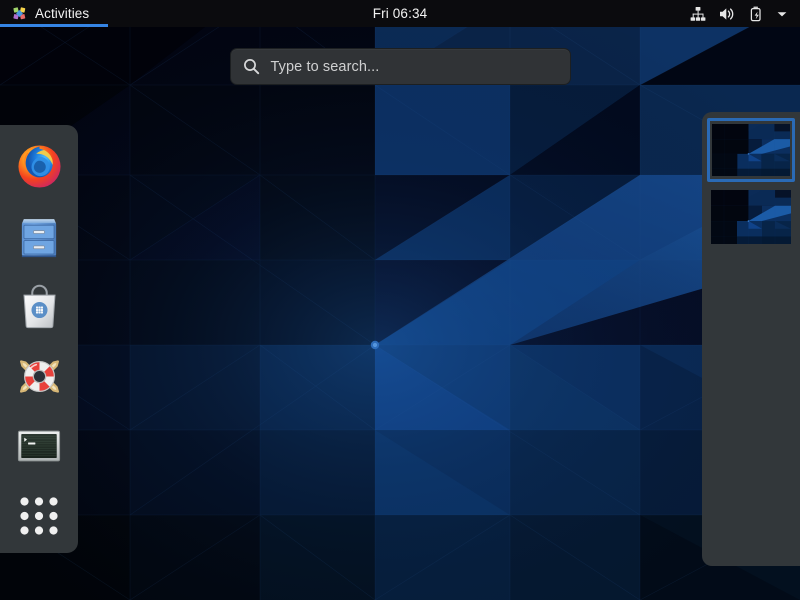 The width and height of the screenshot is (800, 600). What do you see at coordinates (739, 13) in the screenshot?
I see `status-menu-button` at bounding box center [739, 13].